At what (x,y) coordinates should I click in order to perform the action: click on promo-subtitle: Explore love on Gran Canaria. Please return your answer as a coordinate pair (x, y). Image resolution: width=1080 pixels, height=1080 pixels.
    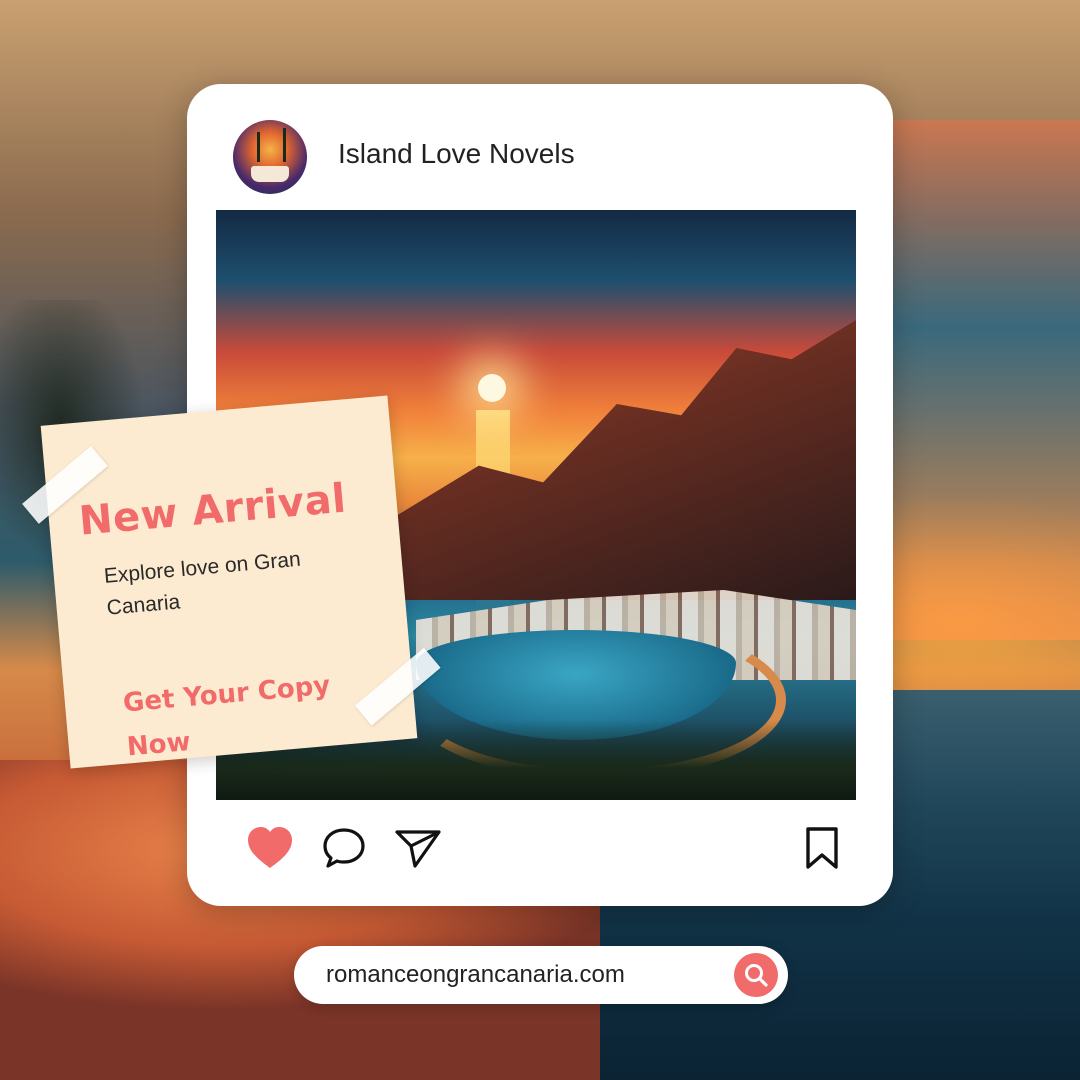
    Looking at the image, I should click on (202, 583).